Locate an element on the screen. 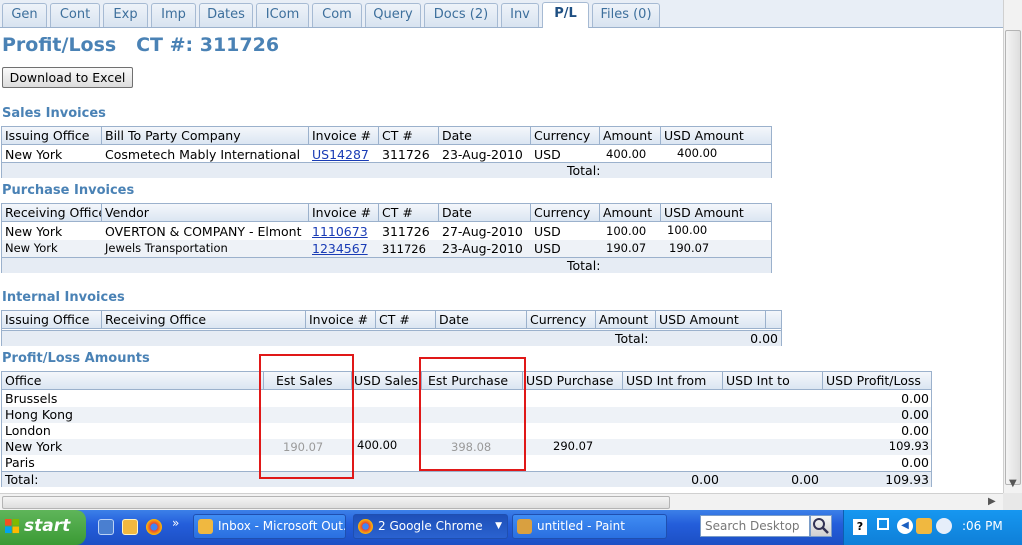 The width and height of the screenshot is (1022, 545). vendor-cell: OVERTON & COMPANY - Elmont is located at coordinates (203, 231).